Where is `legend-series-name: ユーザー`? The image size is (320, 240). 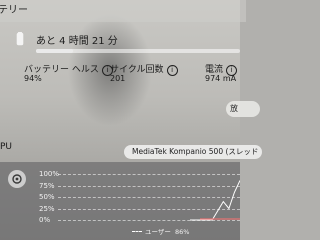
legend-series-name: ユーザー is located at coordinates (158, 232).